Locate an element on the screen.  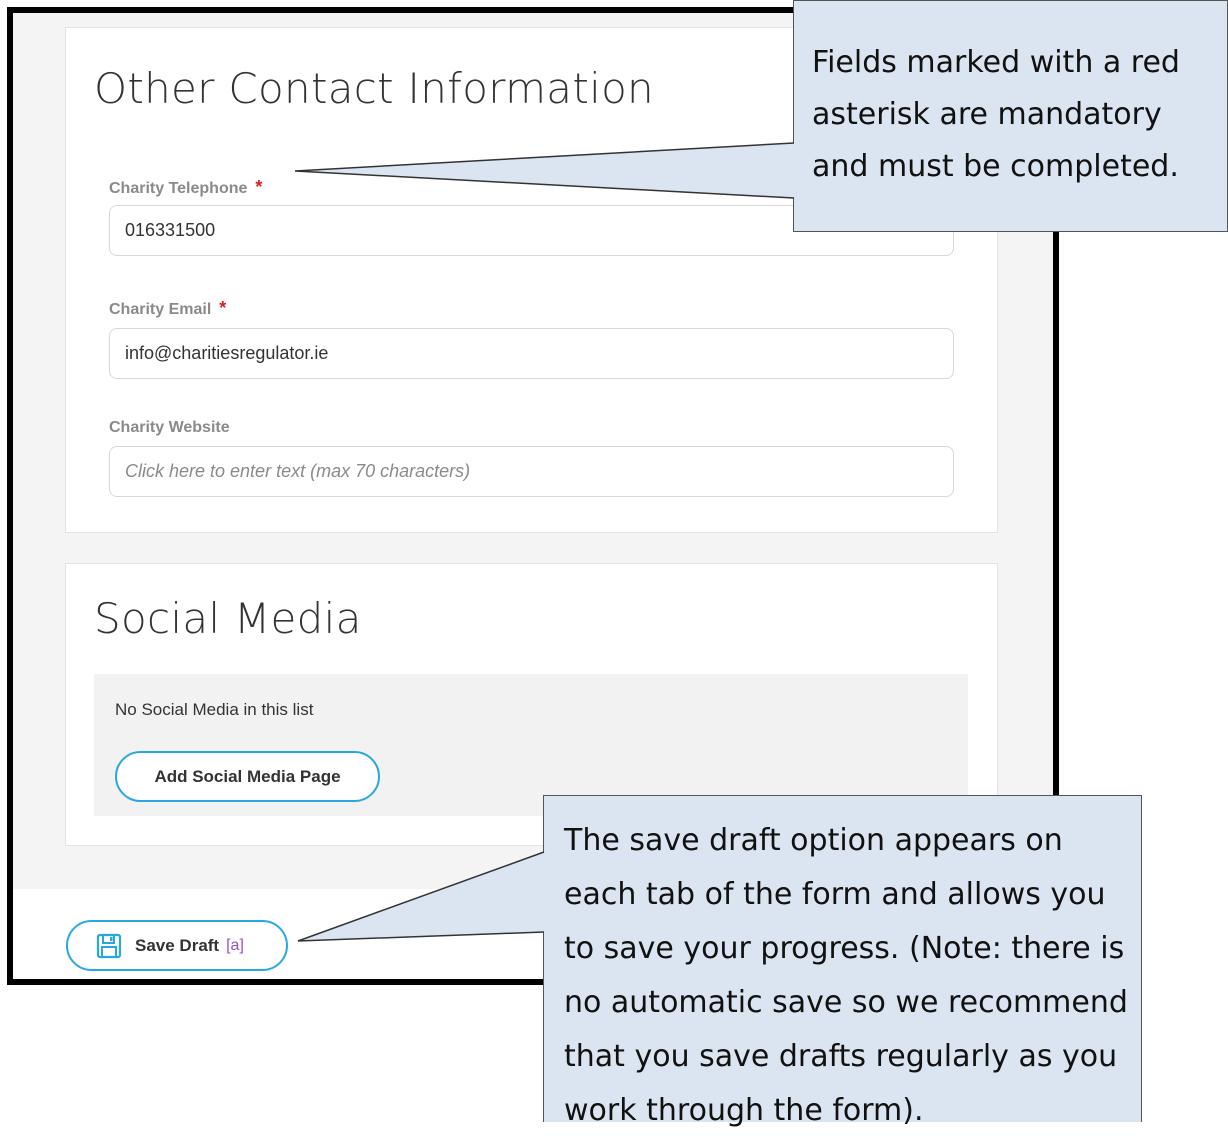
floppy-disk-icon is located at coordinates (109, 946).